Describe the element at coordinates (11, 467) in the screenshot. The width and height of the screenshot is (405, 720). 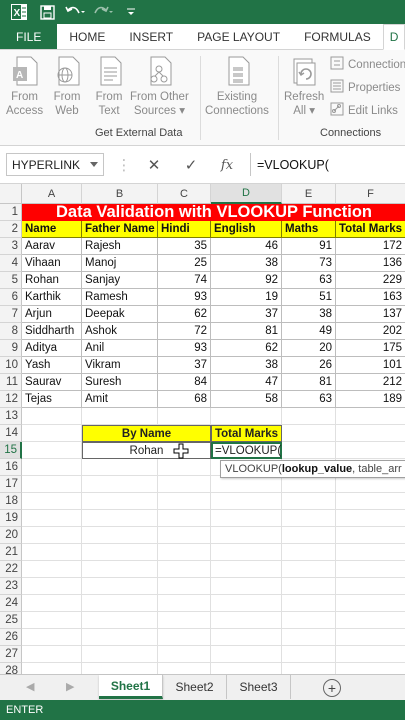
I see `row-header-16: 16` at that location.